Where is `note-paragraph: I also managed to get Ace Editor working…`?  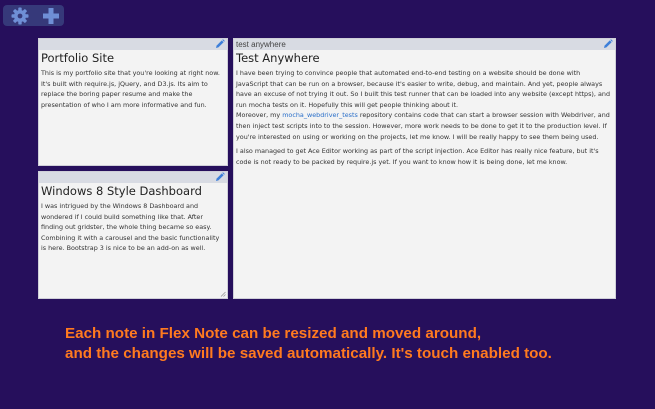 note-paragraph: I also managed to get Ace Editor working… is located at coordinates (417, 156).